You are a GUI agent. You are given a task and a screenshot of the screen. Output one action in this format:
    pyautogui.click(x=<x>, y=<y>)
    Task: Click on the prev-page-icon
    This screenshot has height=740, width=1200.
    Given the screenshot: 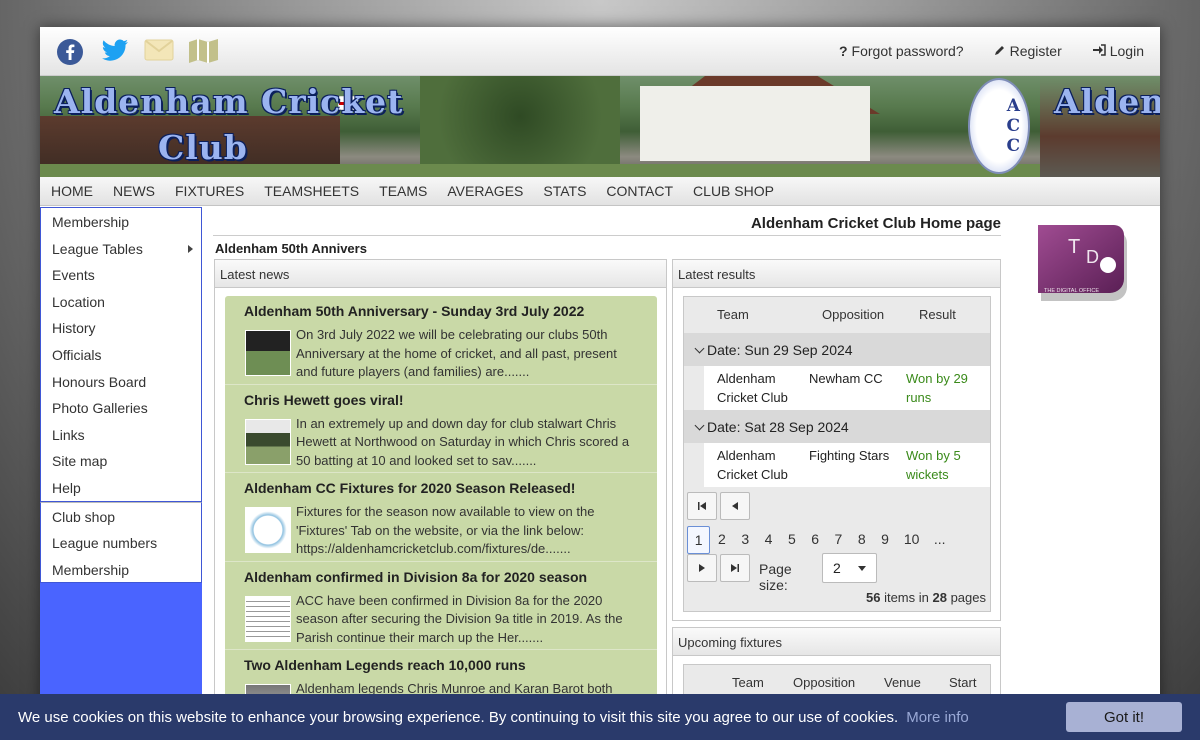 What is the action you would take?
    pyautogui.click(x=735, y=506)
    